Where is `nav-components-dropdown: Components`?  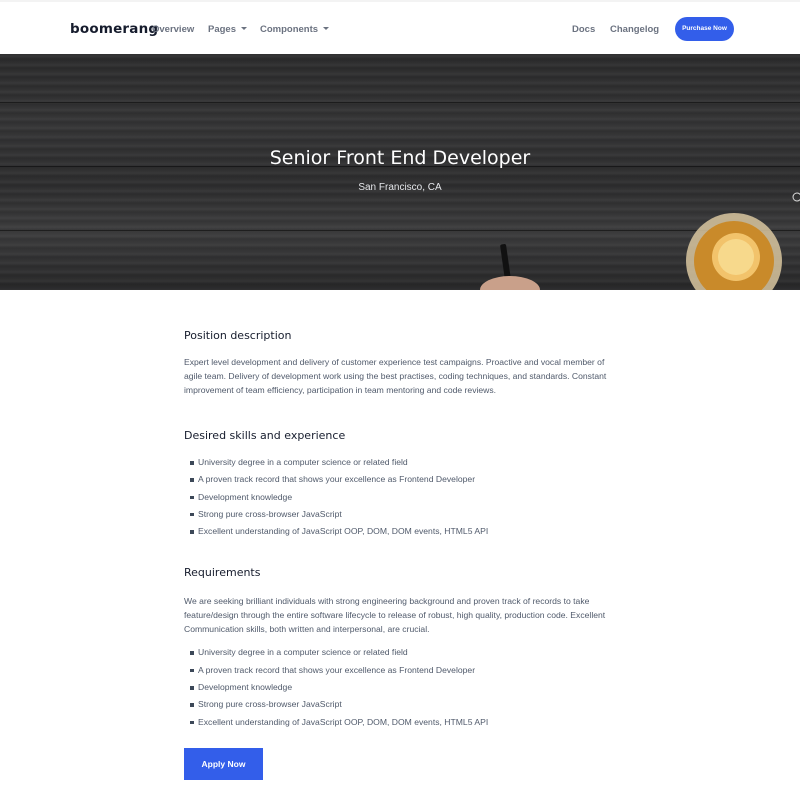 nav-components-dropdown: Components is located at coordinates (295, 29).